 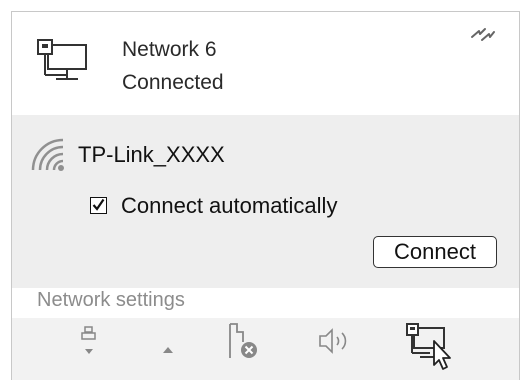 I want to click on connection-name: Network 6, so click(x=169, y=49).